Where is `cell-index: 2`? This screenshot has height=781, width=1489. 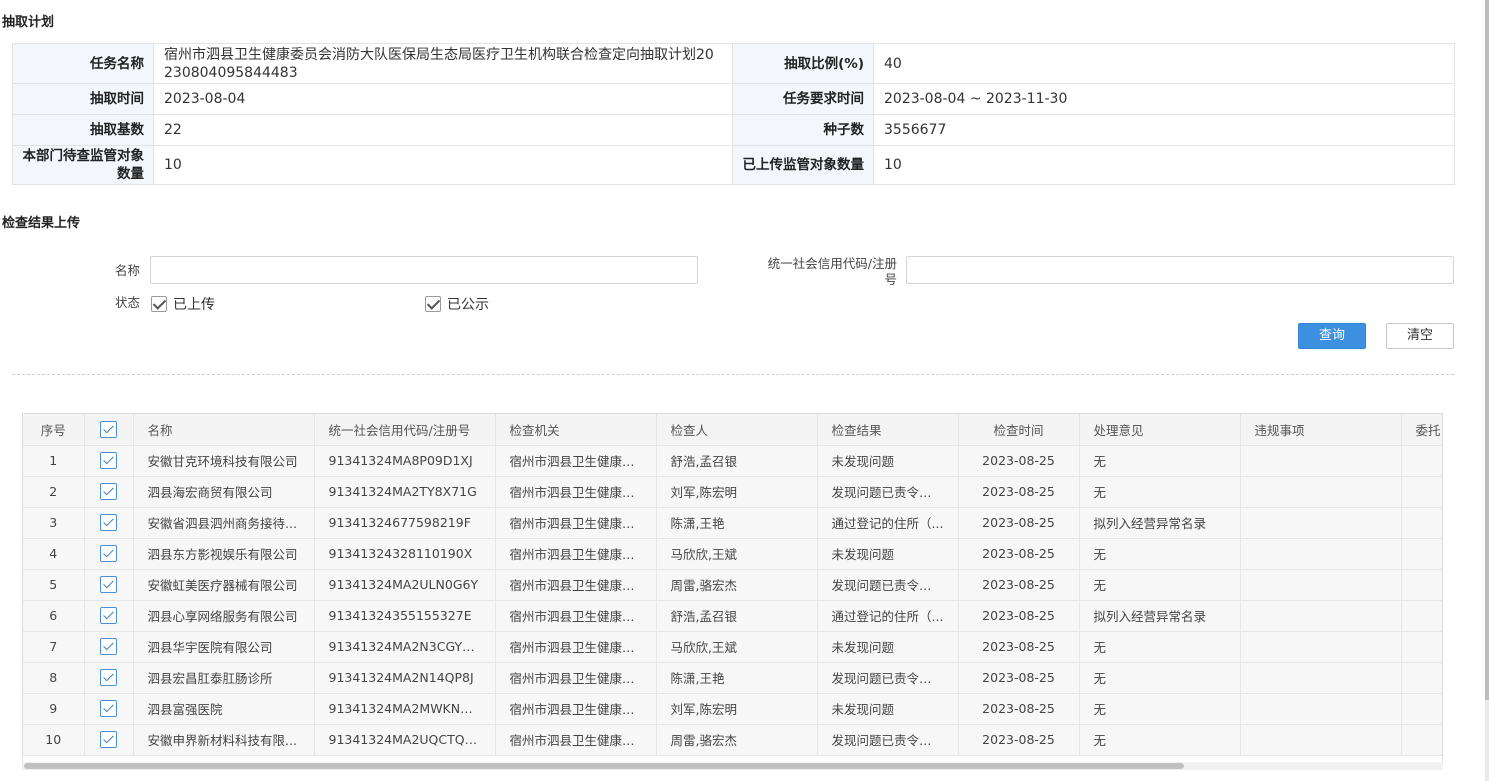 cell-index: 2 is located at coordinates (54, 492).